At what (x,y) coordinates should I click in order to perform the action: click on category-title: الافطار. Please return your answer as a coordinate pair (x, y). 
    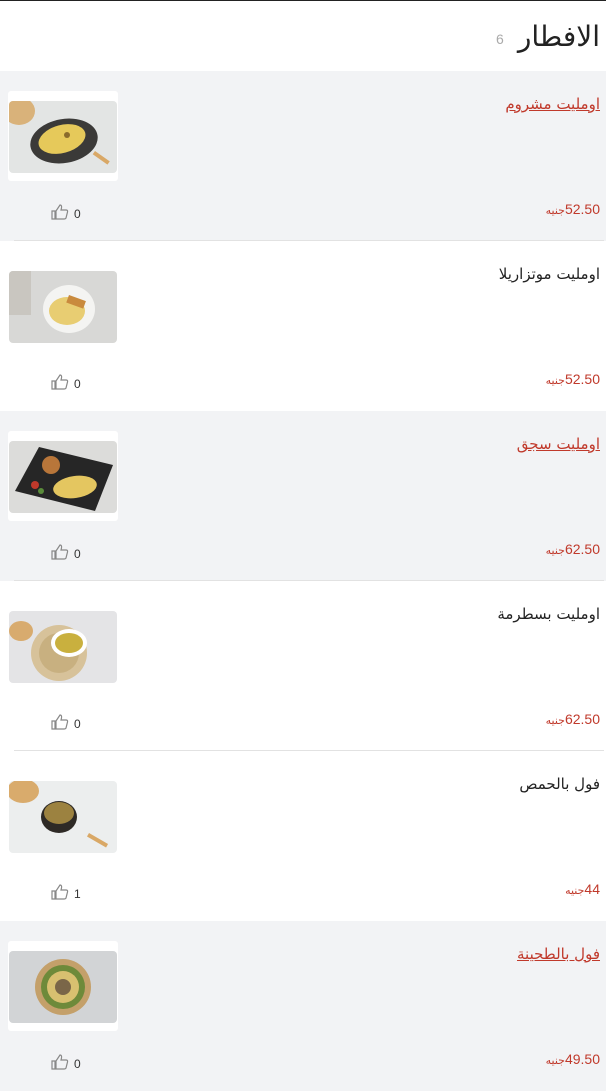
    Looking at the image, I should click on (558, 36).